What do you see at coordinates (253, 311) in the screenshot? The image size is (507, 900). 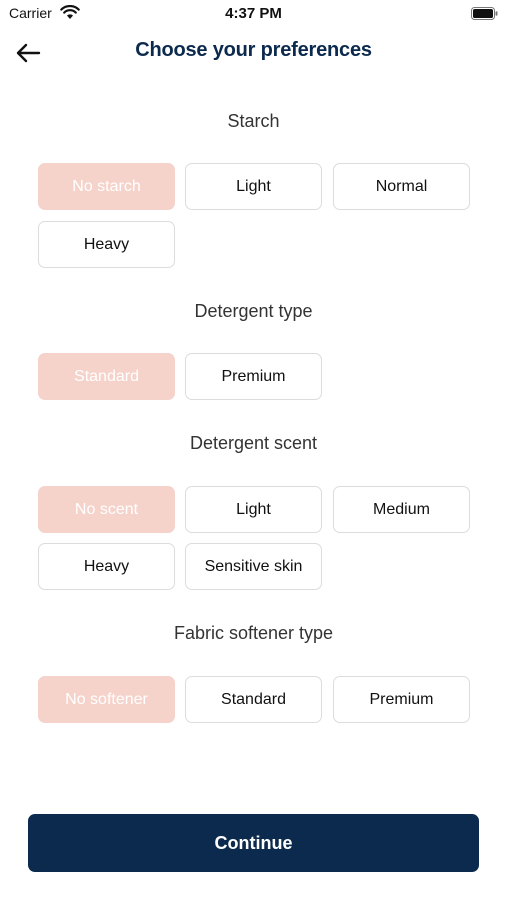 I see `section-title-detergent-type: Detergent type` at bounding box center [253, 311].